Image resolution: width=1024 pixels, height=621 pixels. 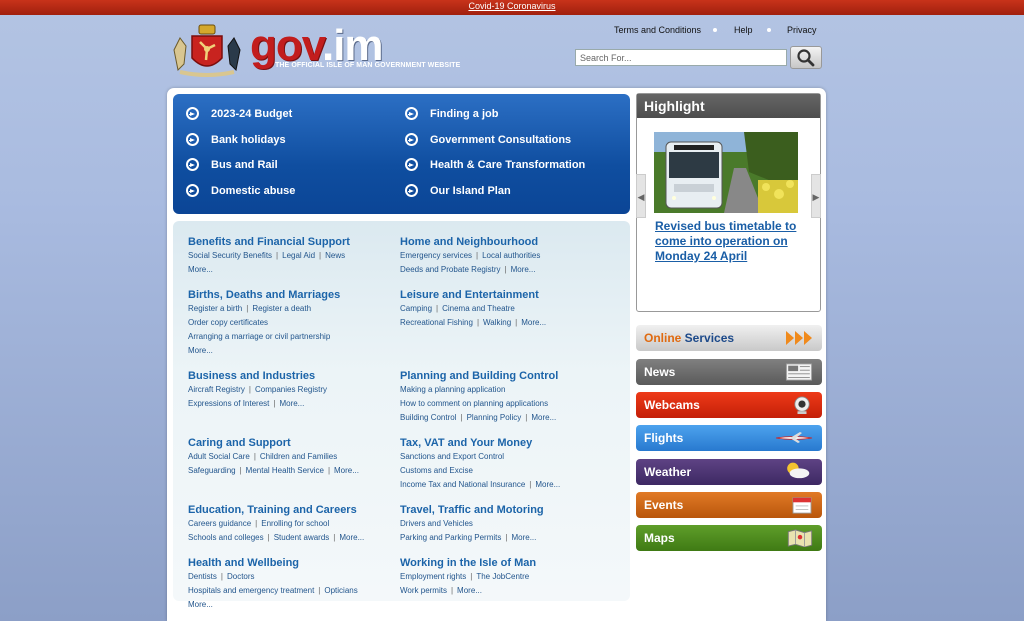 I want to click on carousel-prev-button: ◀, so click(x=641, y=196).